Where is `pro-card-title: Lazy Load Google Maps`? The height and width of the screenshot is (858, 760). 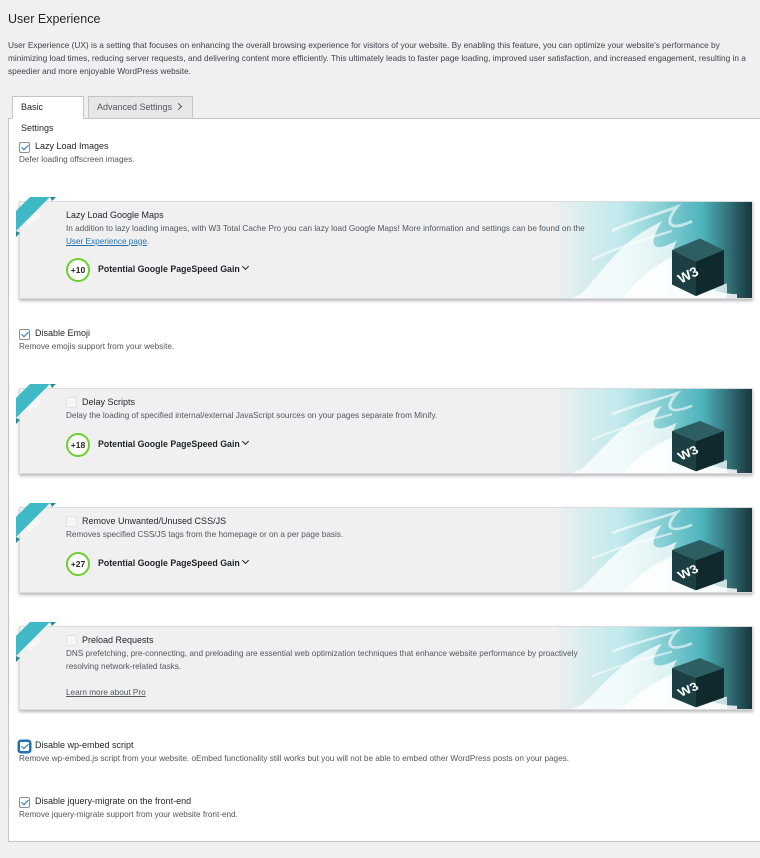
pro-card-title: Lazy Load Google Maps is located at coordinates (115, 215).